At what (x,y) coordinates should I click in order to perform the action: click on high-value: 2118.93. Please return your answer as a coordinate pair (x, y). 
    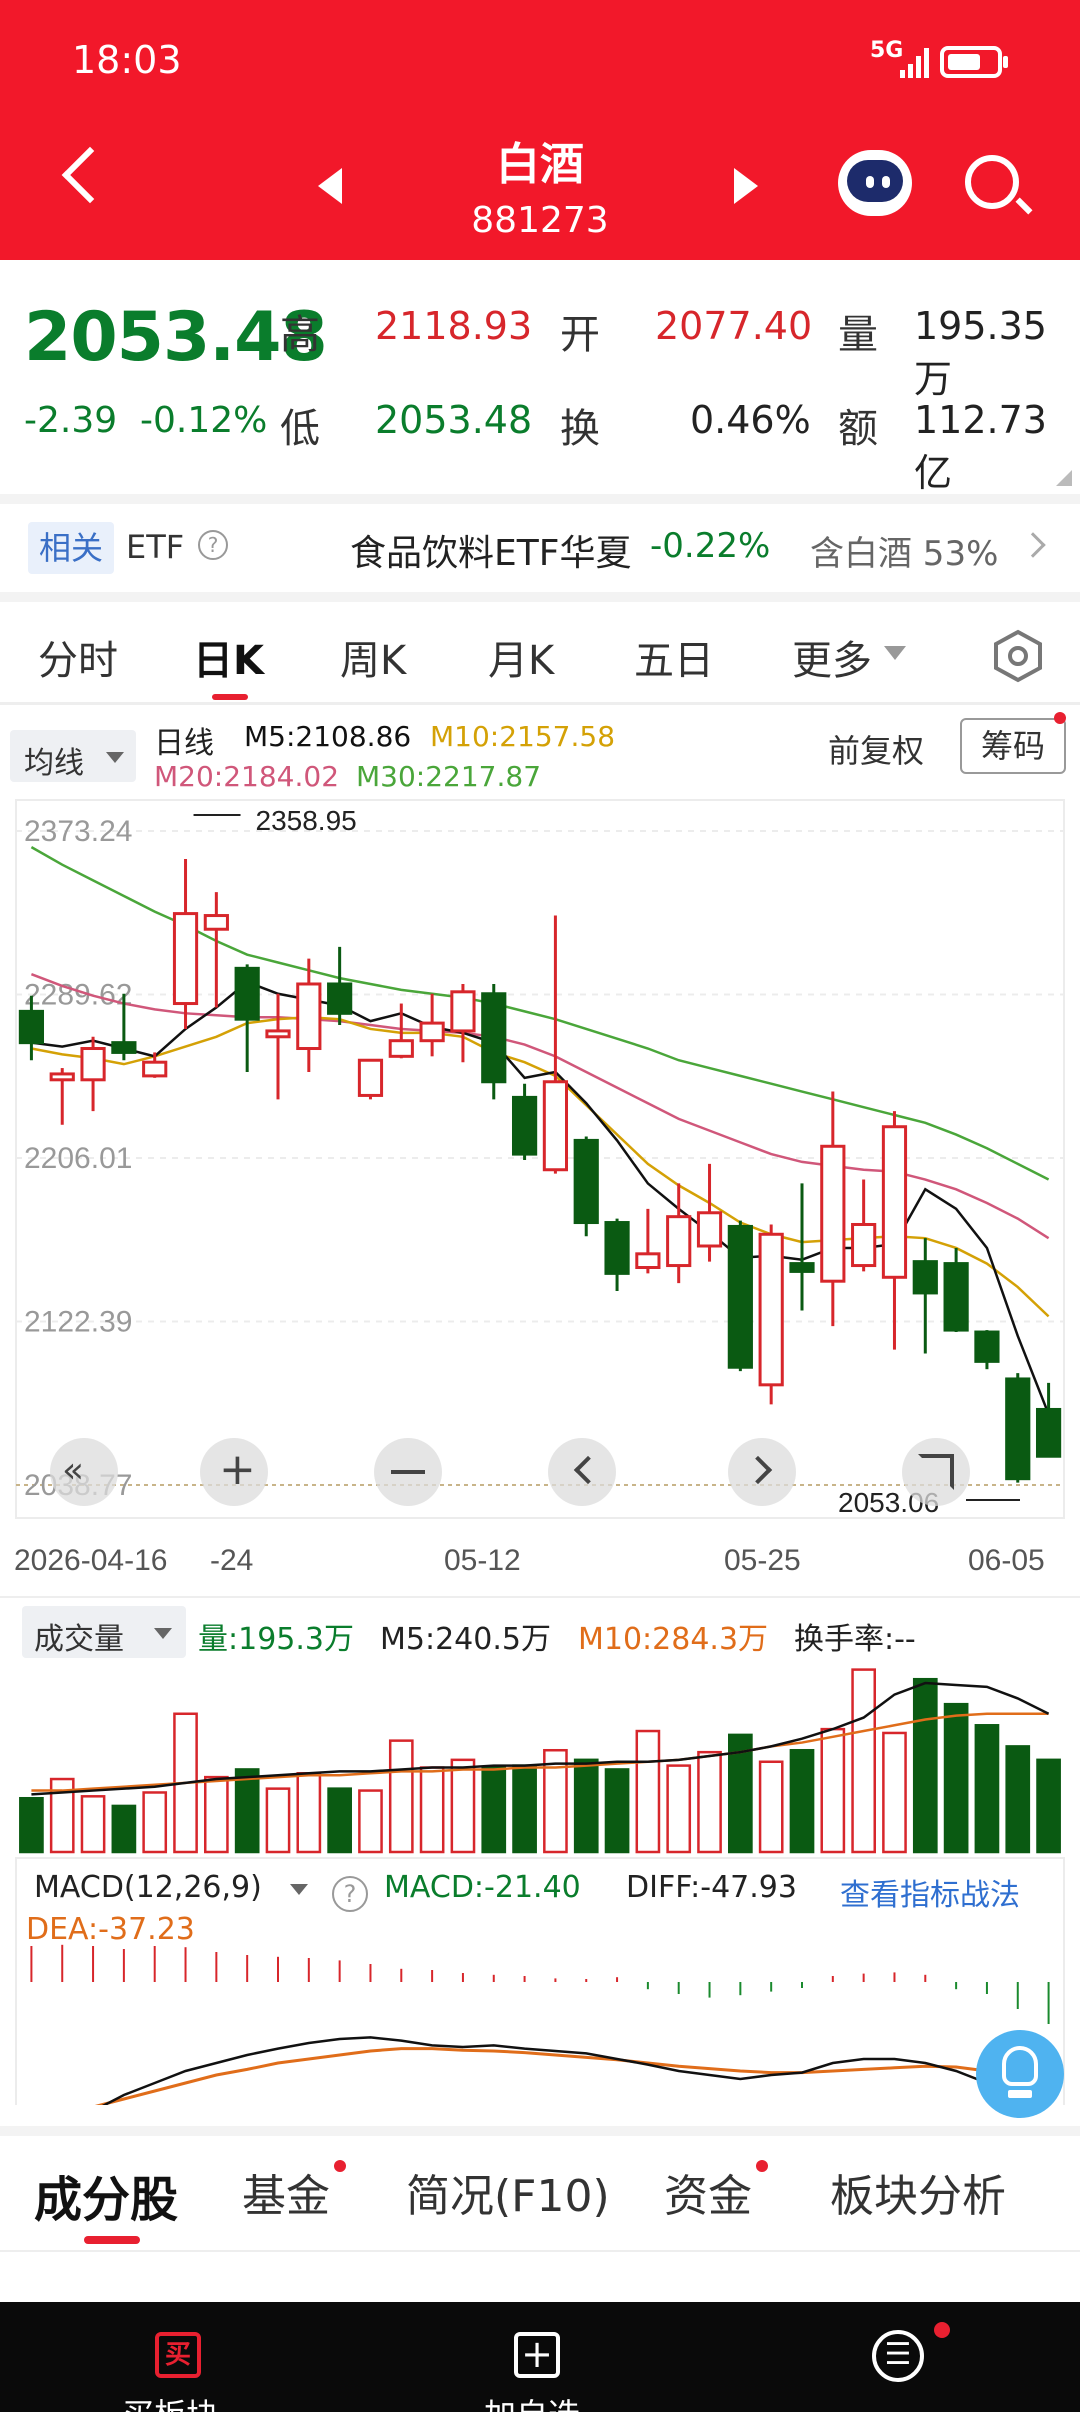
    Looking at the image, I should click on (454, 326).